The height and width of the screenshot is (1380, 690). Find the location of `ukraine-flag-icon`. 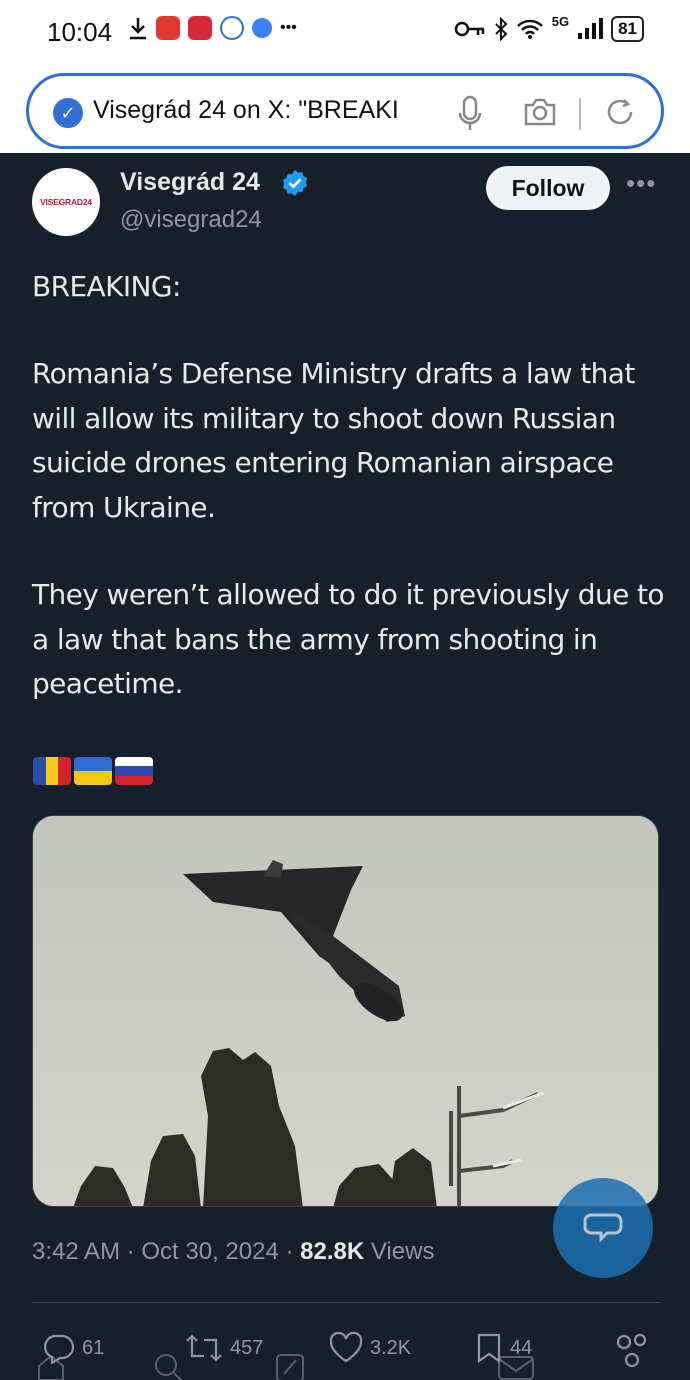

ukraine-flag-icon is located at coordinates (93, 771).